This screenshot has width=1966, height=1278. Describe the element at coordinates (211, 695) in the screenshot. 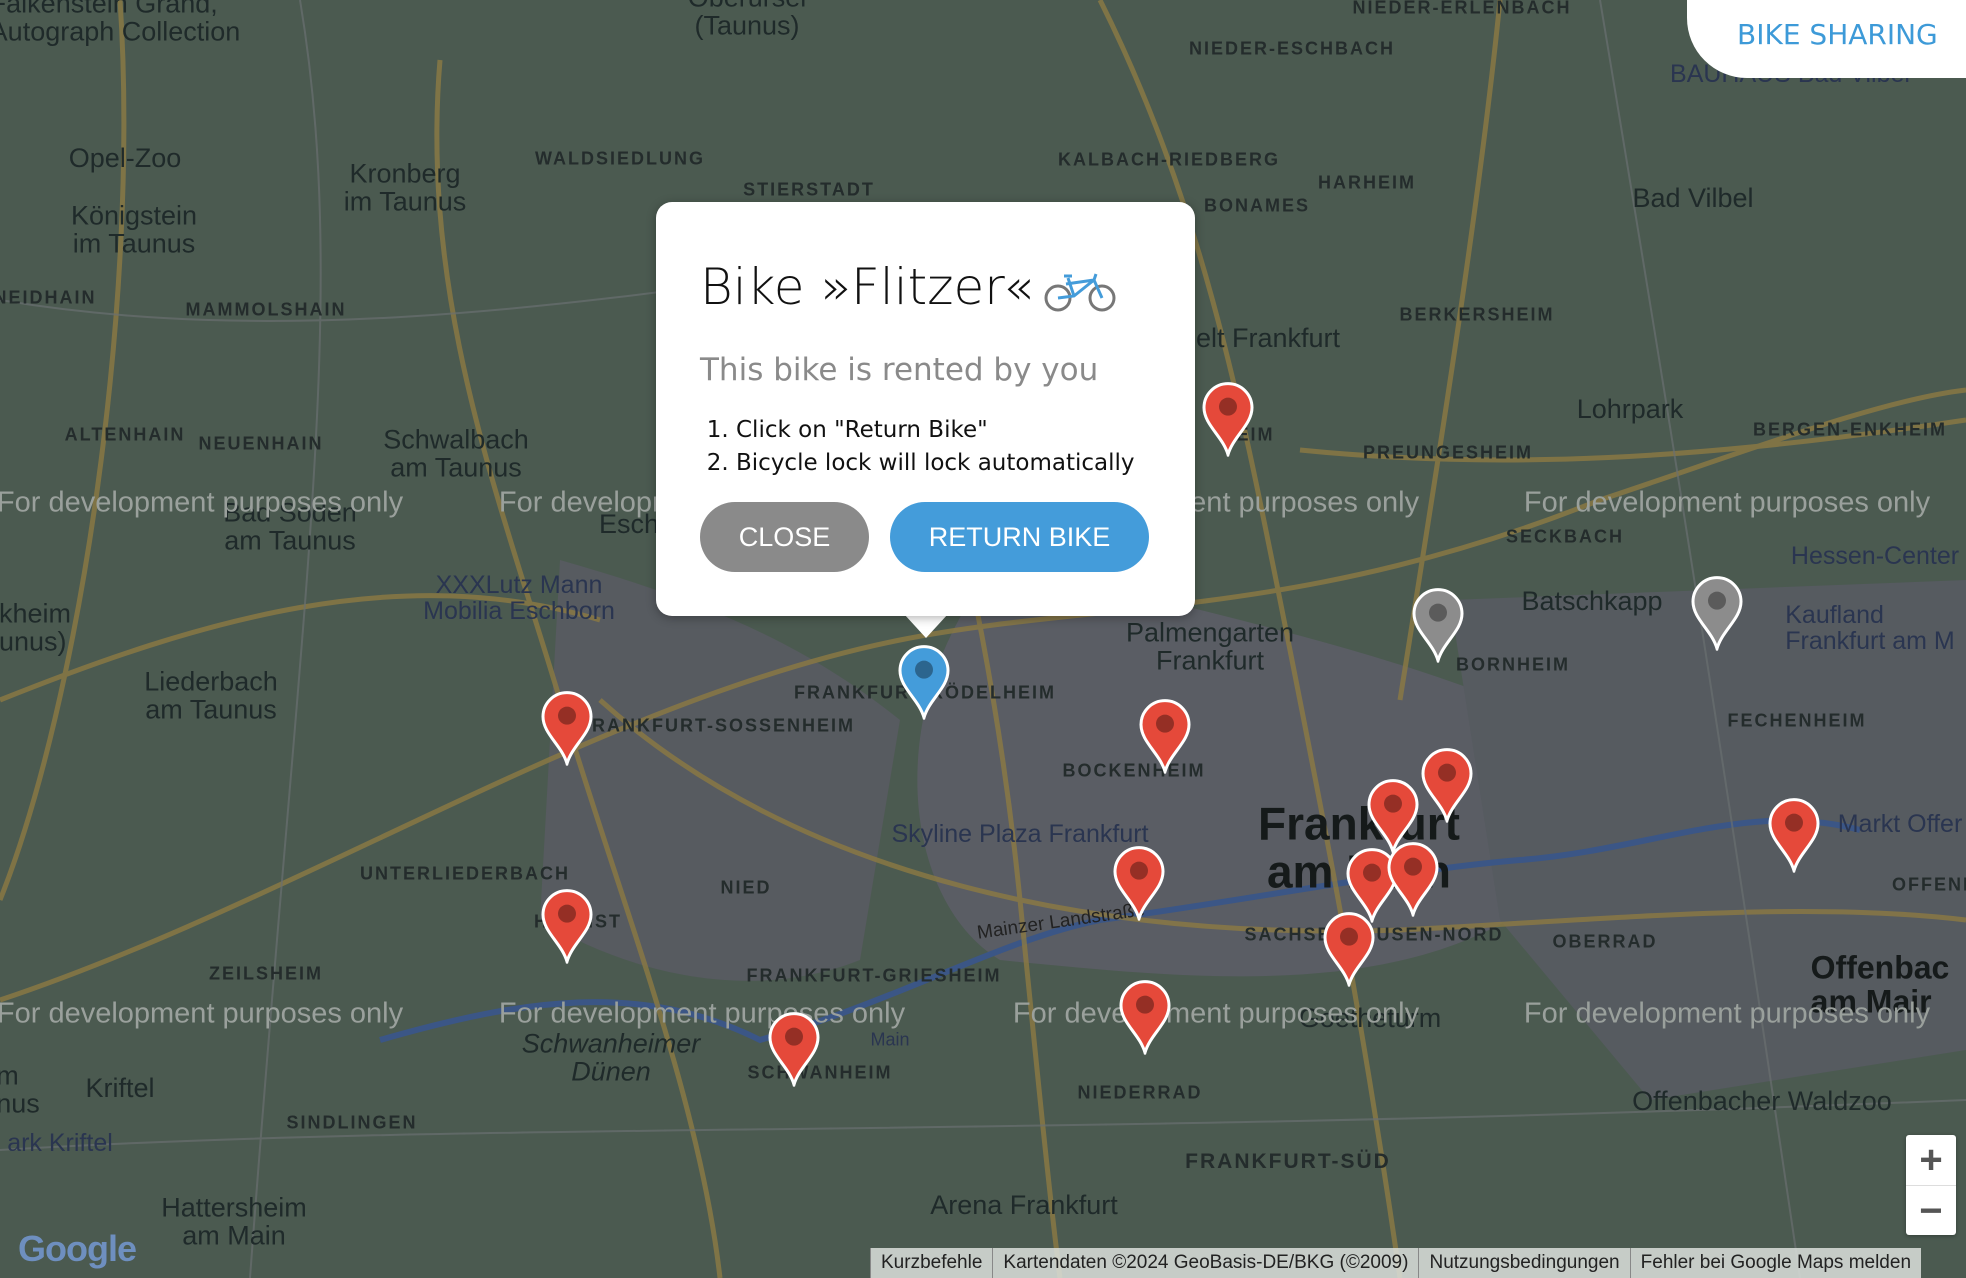

I see `map-label: Liederbach am Taunus` at that location.